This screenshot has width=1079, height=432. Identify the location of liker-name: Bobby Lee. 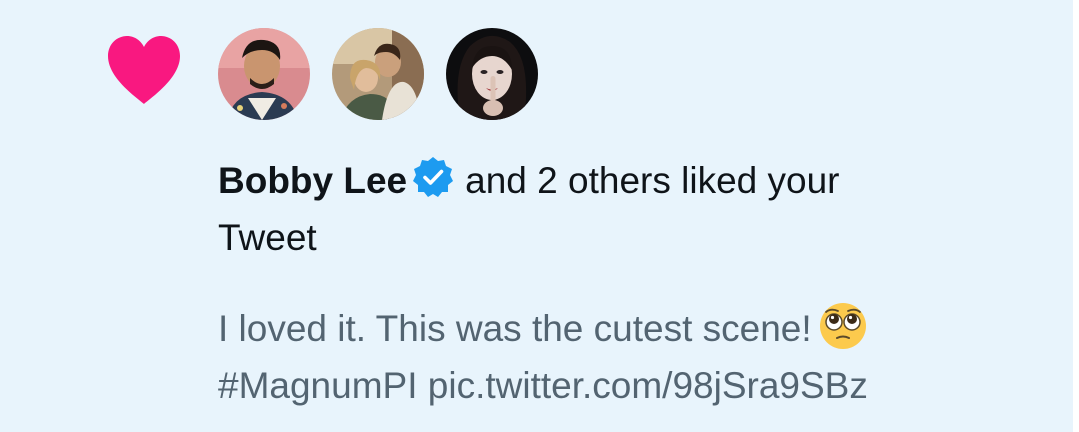
(312, 180).